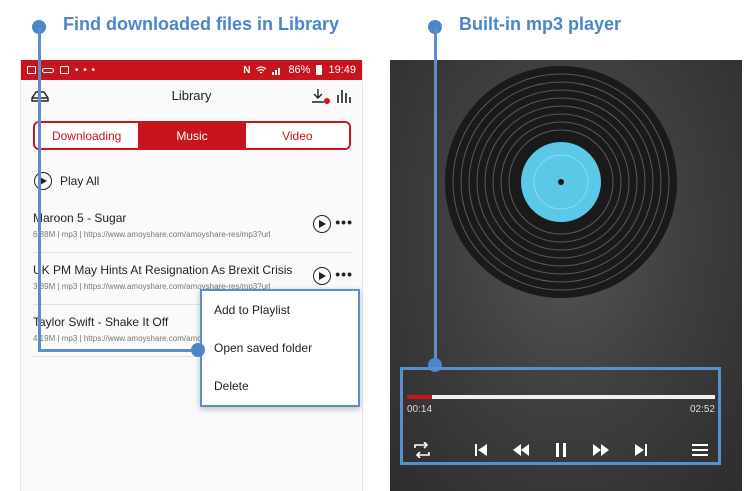 This screenshot has height=491, width=750. Describe the element at coordinates (299, 70) in the screenshot. I see `battery-percent: 86%` at that location.